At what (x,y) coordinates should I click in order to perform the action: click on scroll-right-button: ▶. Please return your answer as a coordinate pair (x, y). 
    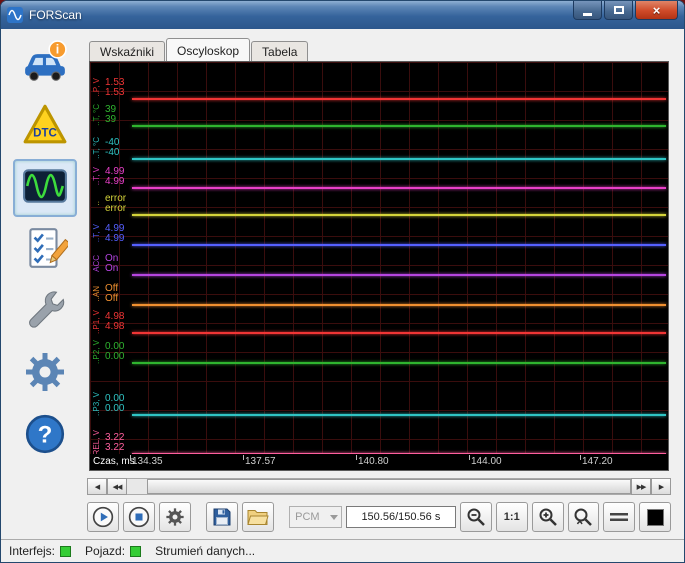
    Looking at the image, I should click on (661, 486).